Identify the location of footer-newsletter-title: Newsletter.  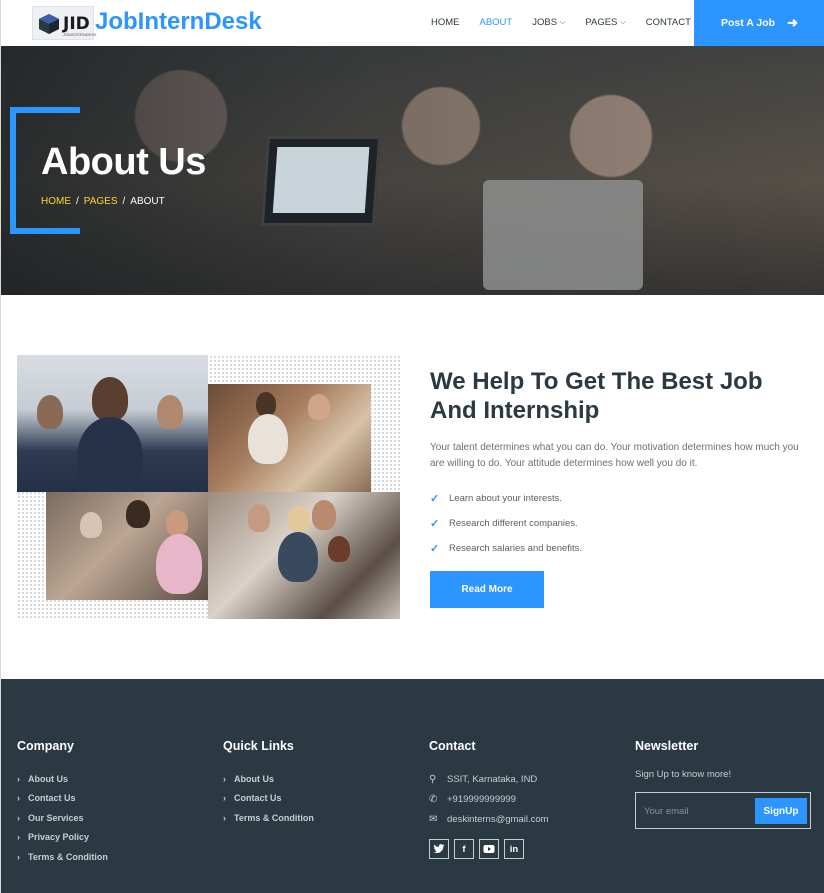
(667, 746).